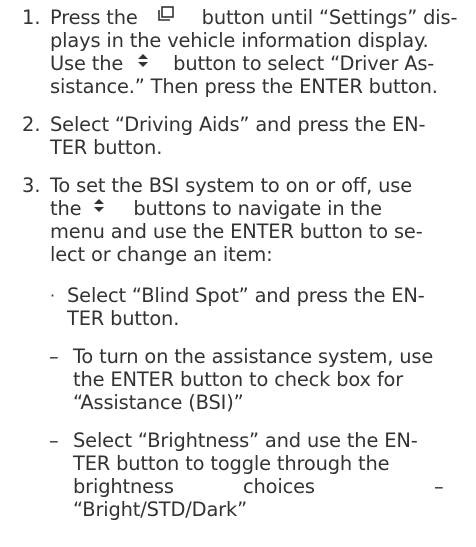 This screenshot has width=476, height=547. I want to click on step-number: 1., so click(31, 17).